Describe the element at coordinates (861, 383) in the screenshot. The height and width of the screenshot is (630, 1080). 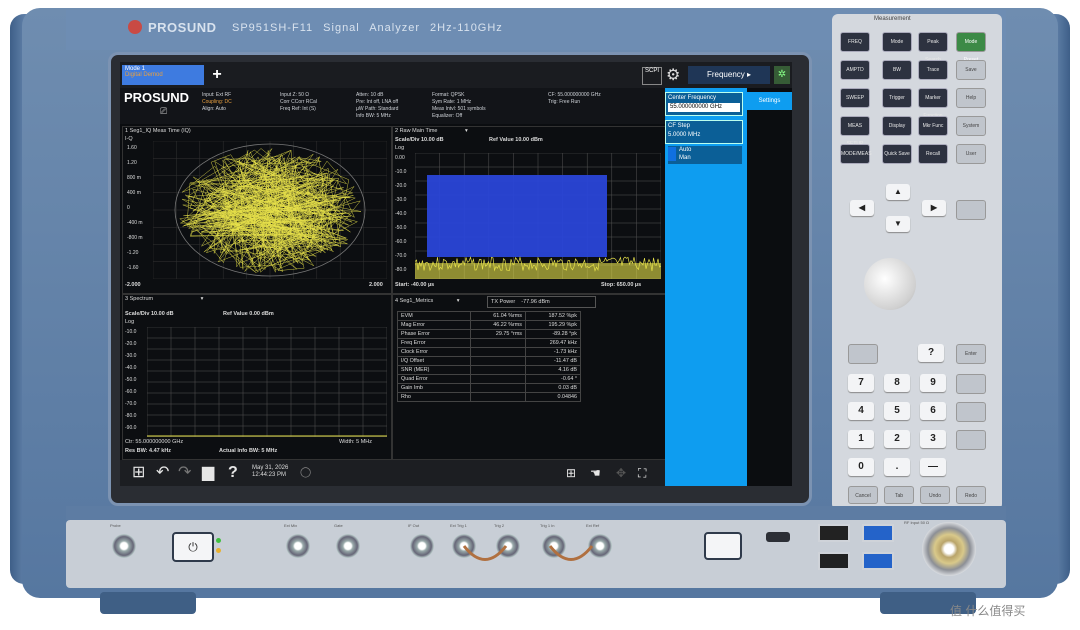
I see `digit-key: 7` at that location.